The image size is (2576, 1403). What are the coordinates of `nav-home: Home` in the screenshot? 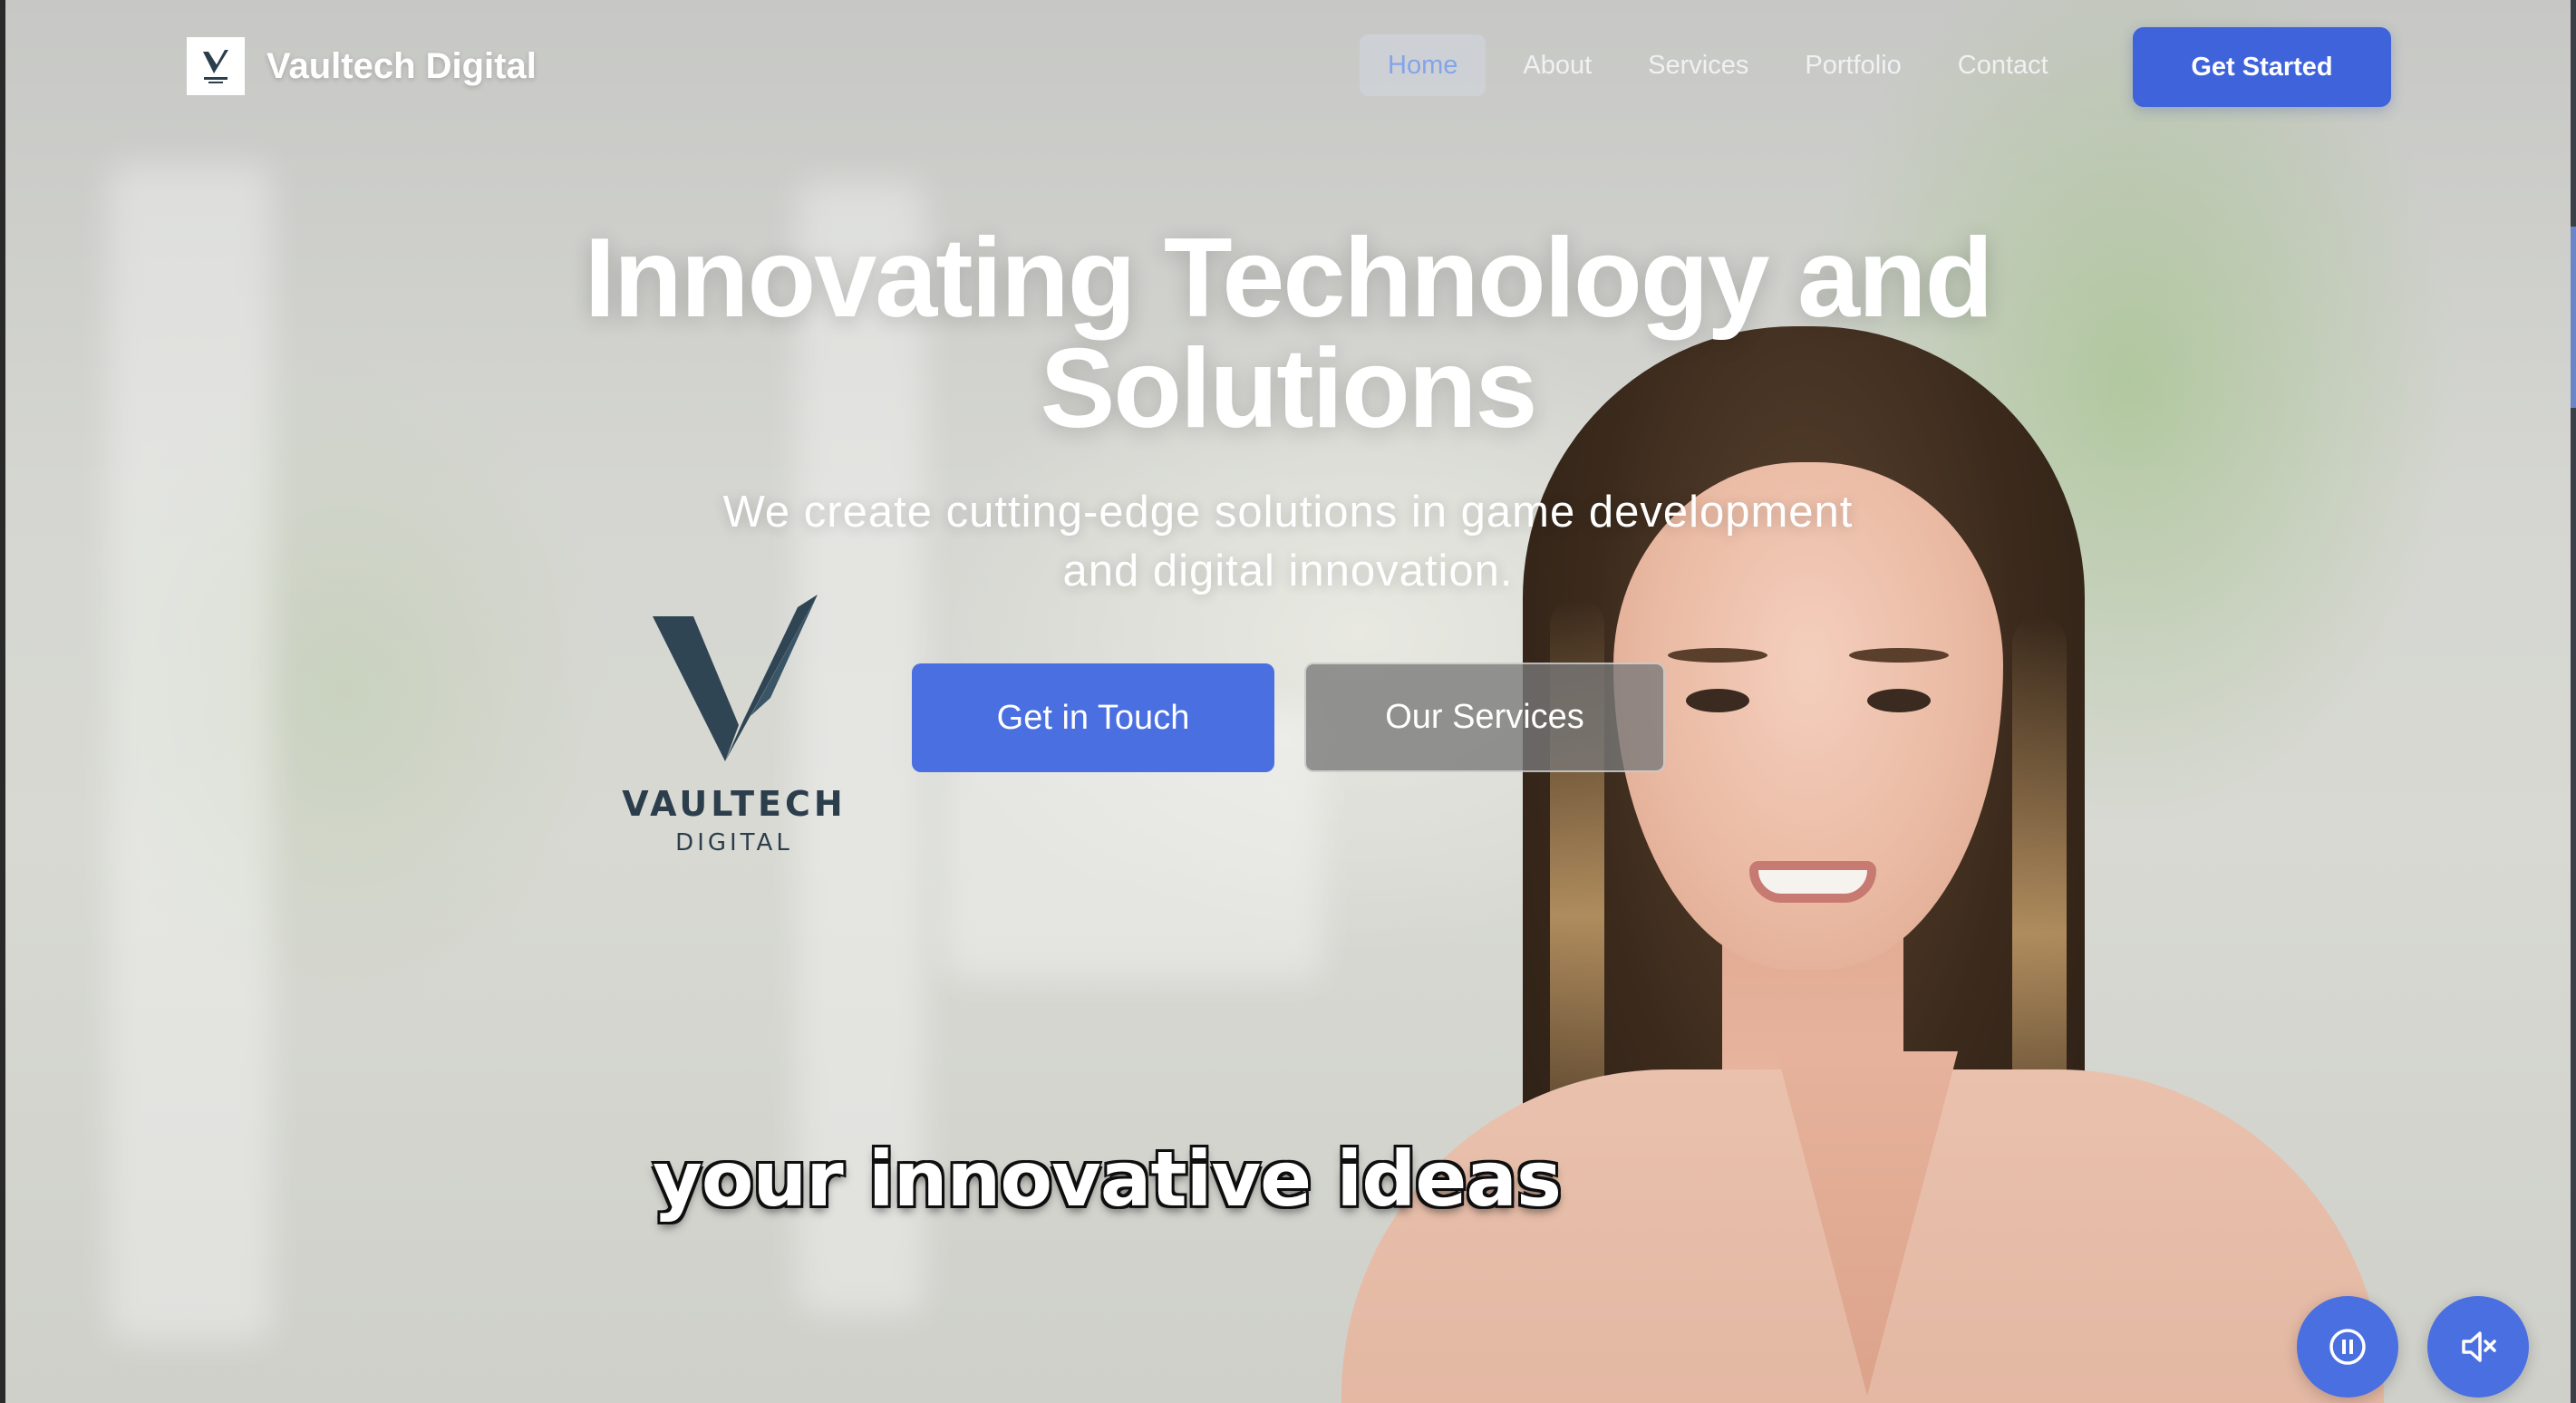 It's located at (1423, 65).